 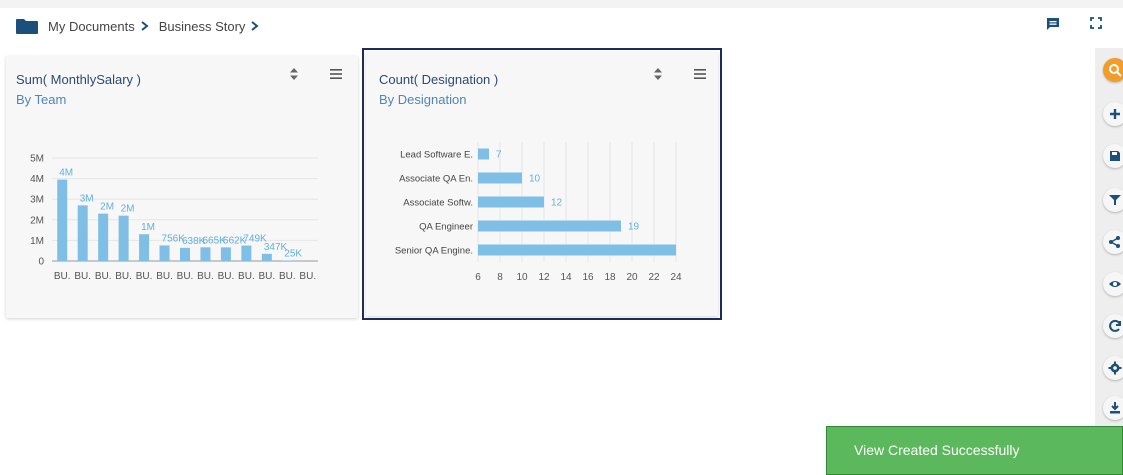 I want to click on filter-button, so click(x=1113, y=200).